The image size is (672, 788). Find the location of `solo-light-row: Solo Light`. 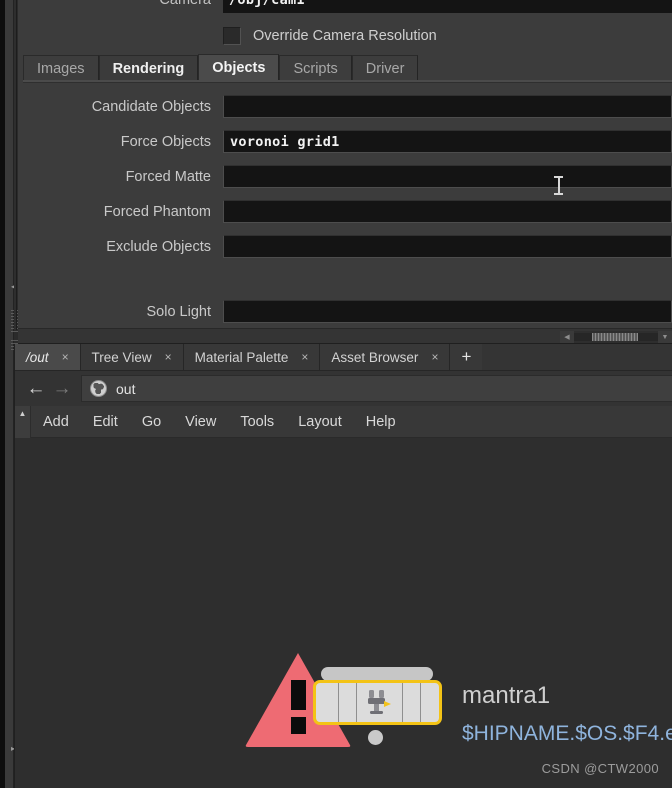

solo-light-row: Solo Light is located at coordinates (347, 311).